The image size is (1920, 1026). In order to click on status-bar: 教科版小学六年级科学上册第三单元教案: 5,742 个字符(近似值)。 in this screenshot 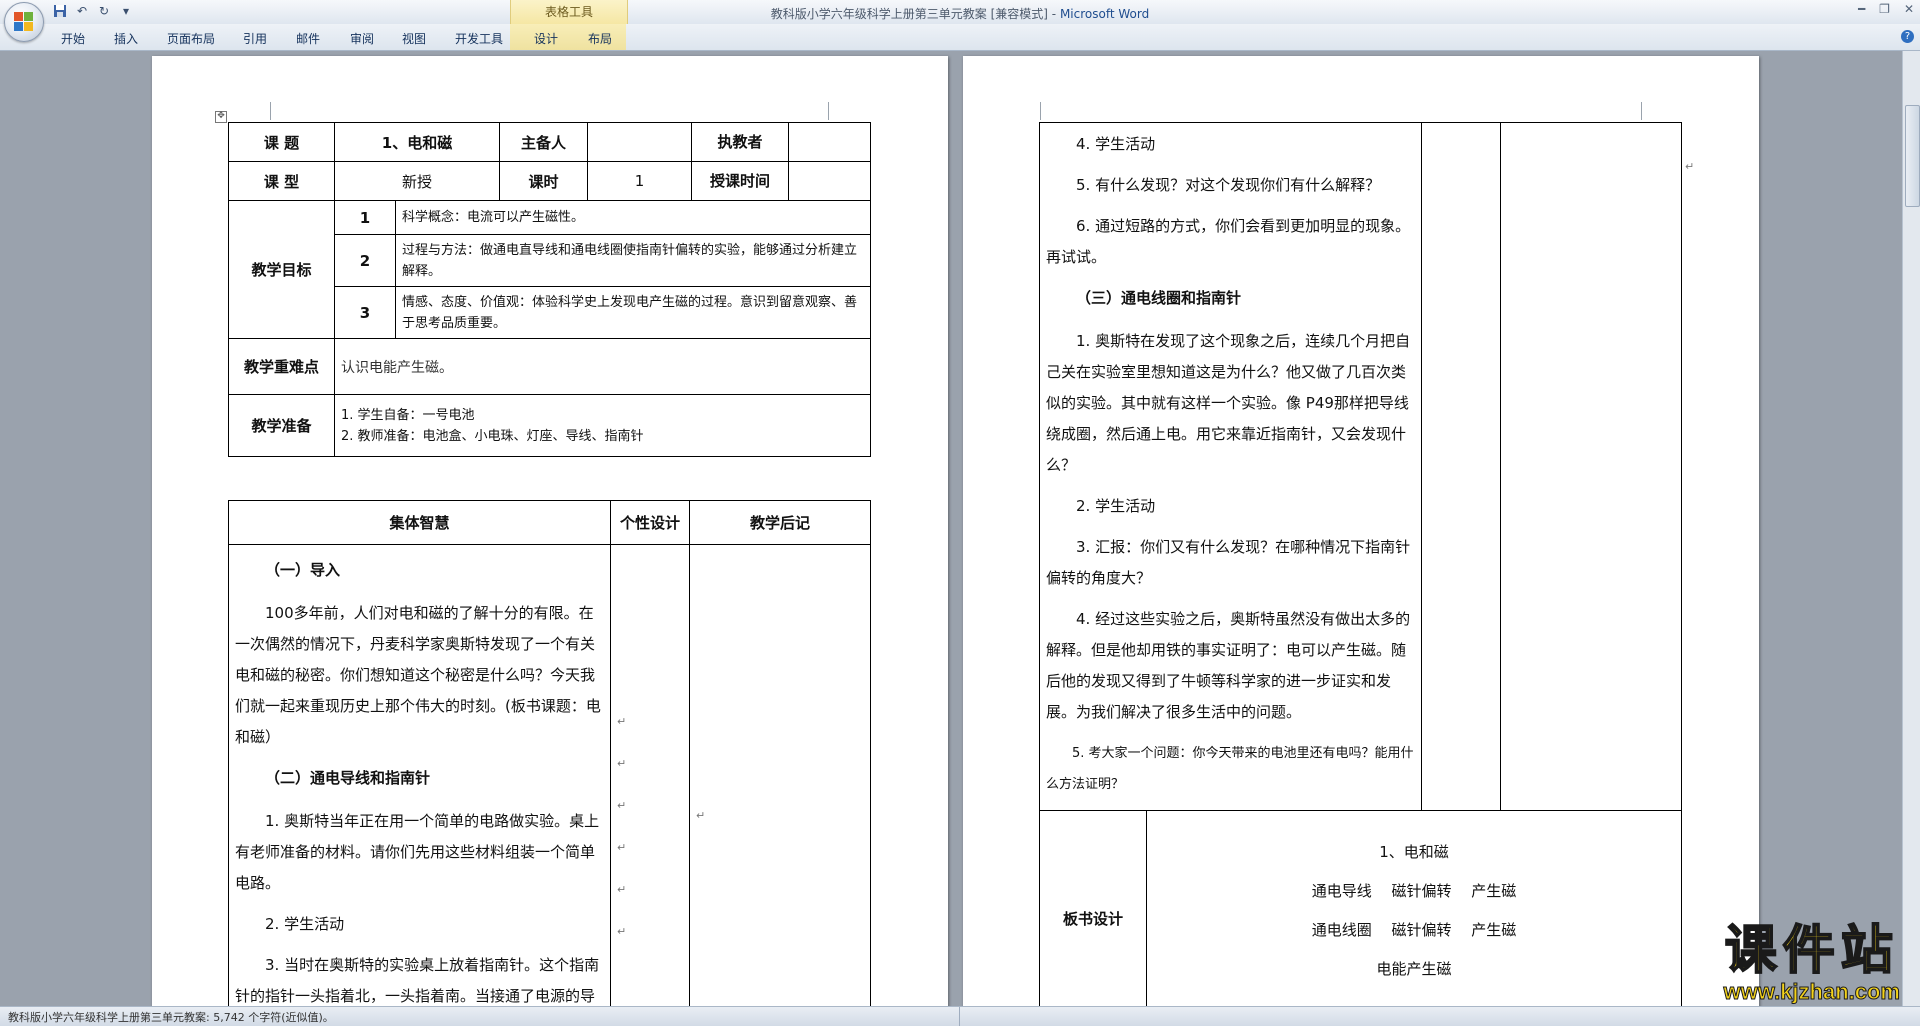, I will do `click(960, 1016)`.